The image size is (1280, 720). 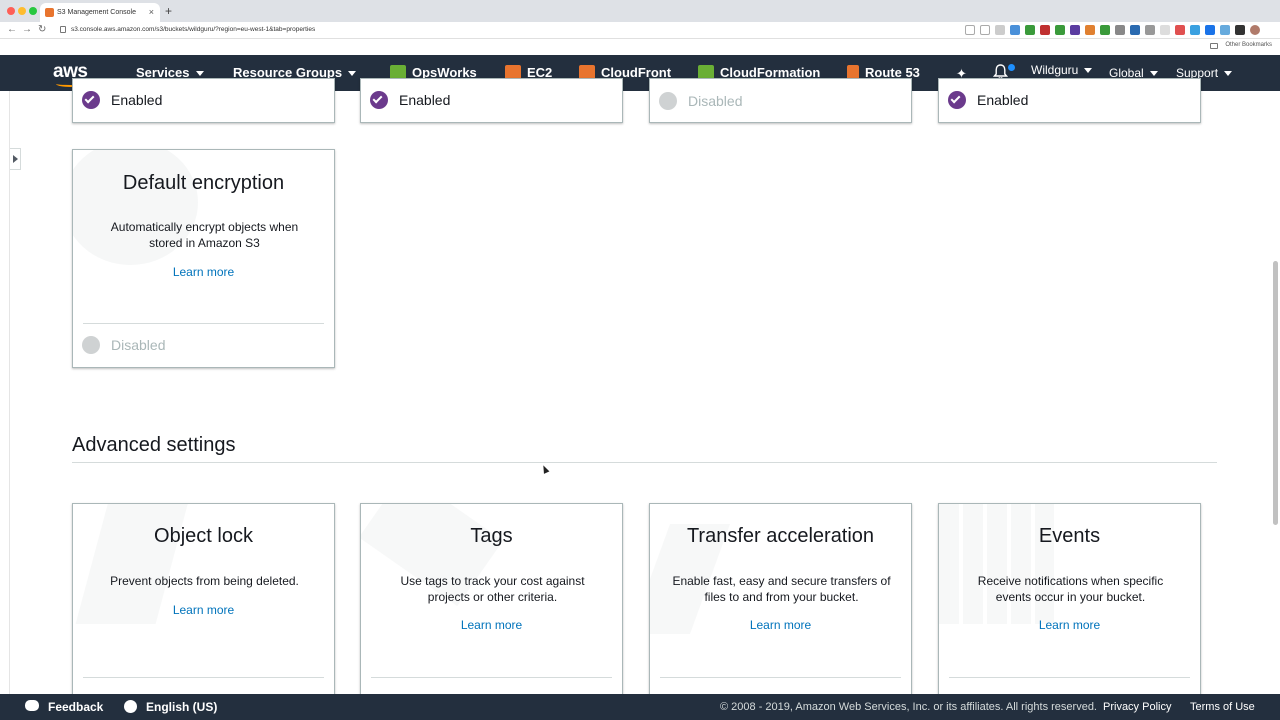 What do you see at coordinates (203, 536) in the screenshot?
I see `card-title: Object lock` at bounding box center [203, 536].